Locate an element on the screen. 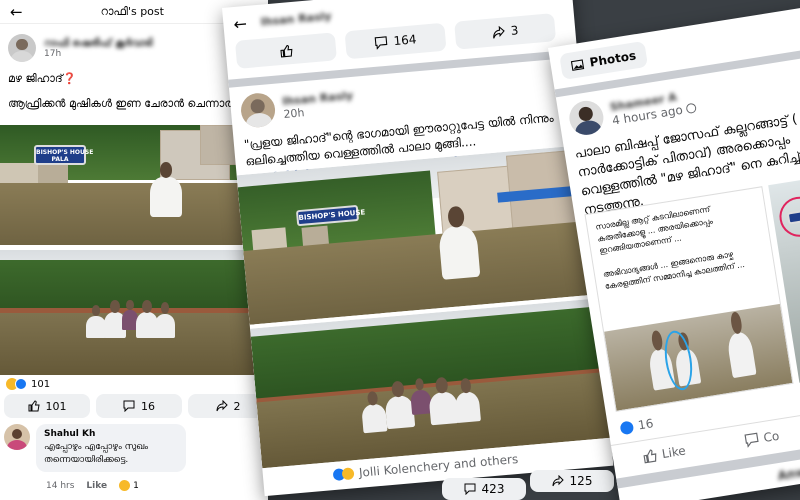 The width and height of the screenshot is (800, 500). post-header-title: Ihsan Rasly is located at coordinates (296, 19).